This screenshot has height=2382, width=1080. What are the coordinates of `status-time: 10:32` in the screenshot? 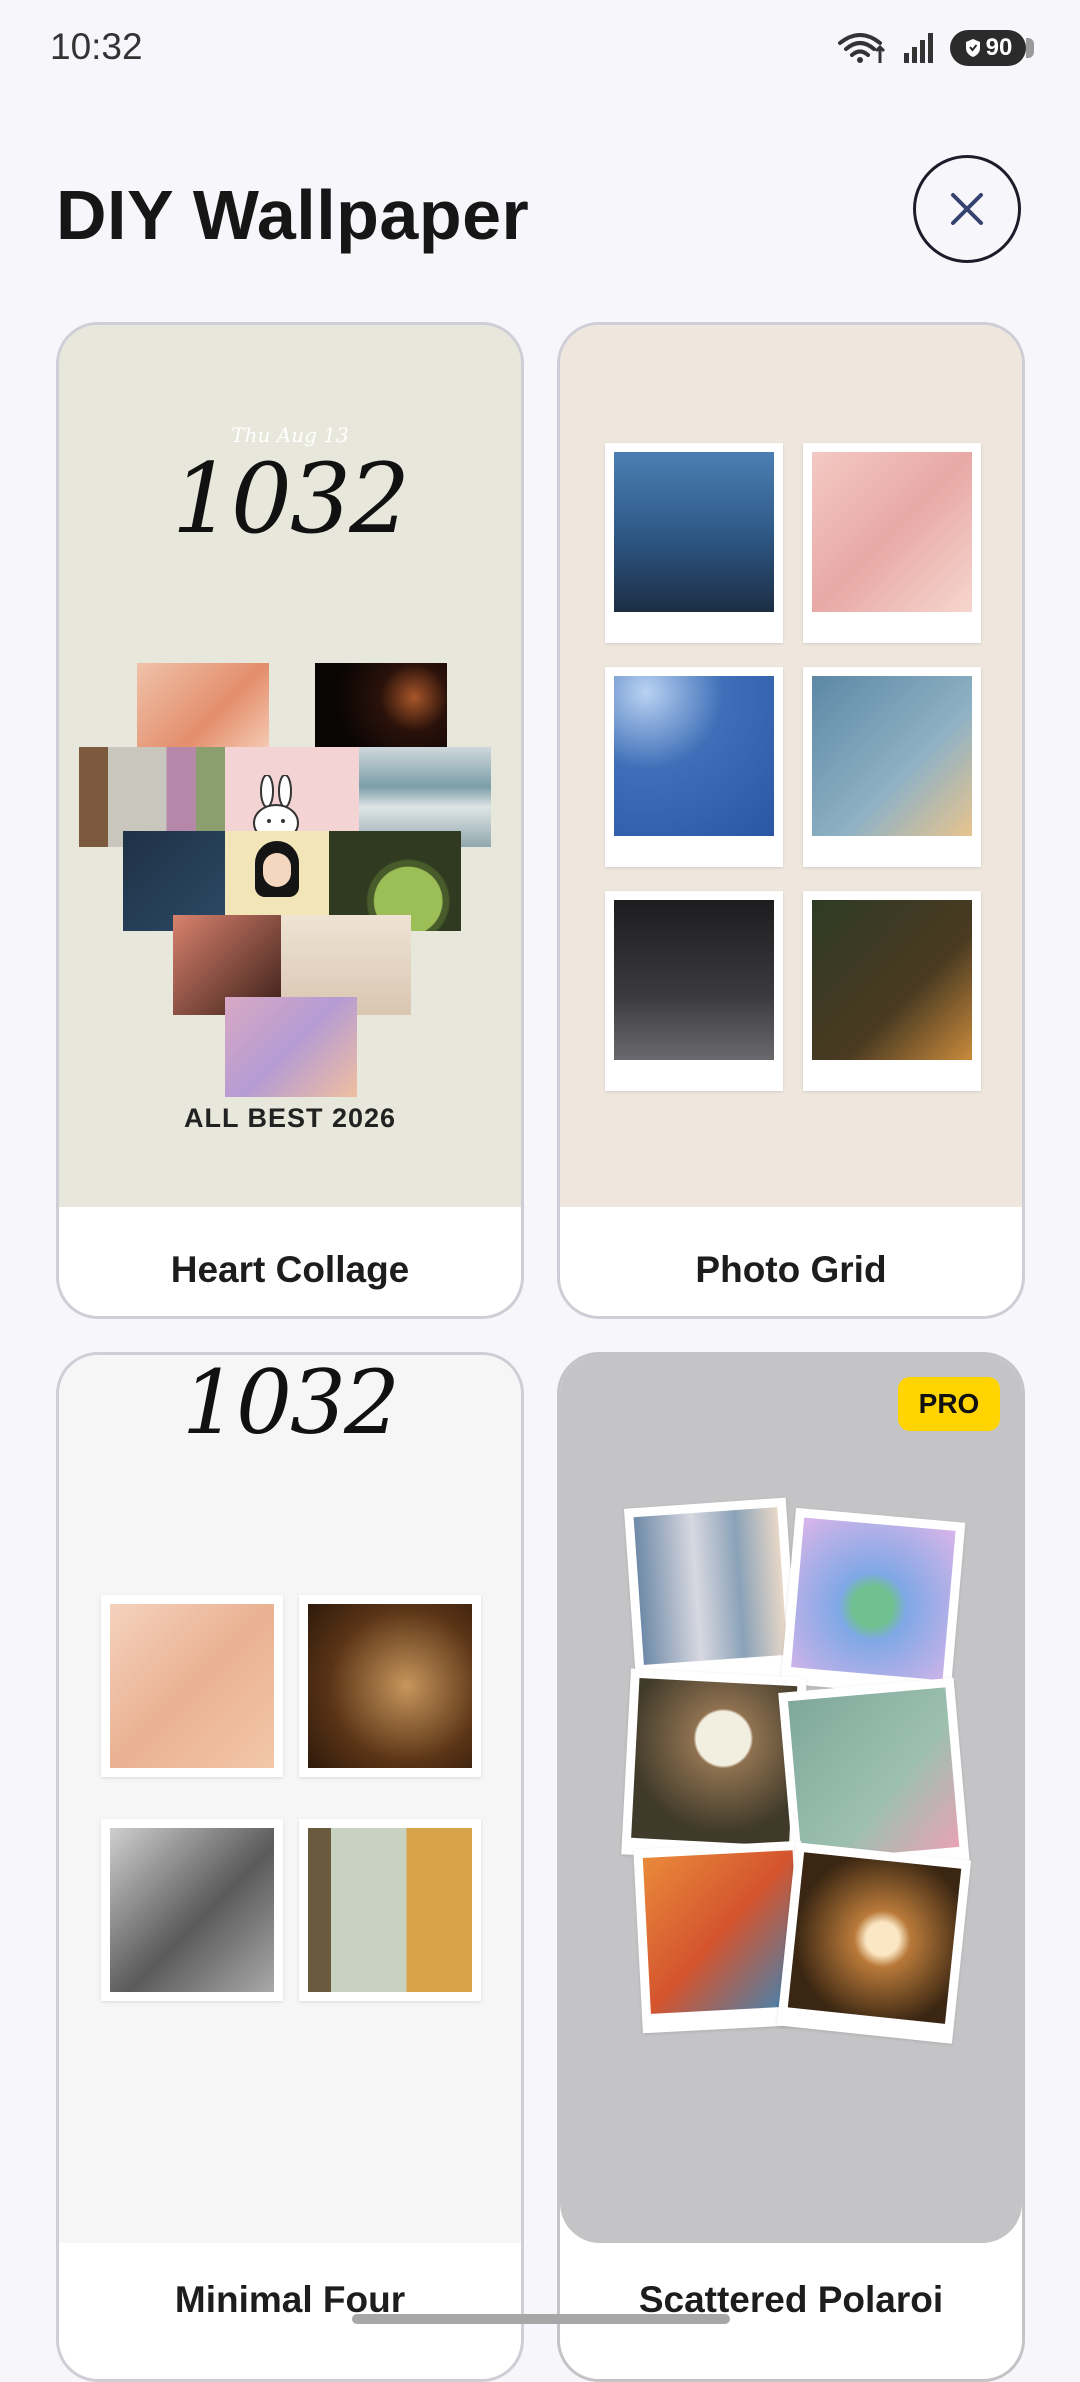 It's located at (96, 46).